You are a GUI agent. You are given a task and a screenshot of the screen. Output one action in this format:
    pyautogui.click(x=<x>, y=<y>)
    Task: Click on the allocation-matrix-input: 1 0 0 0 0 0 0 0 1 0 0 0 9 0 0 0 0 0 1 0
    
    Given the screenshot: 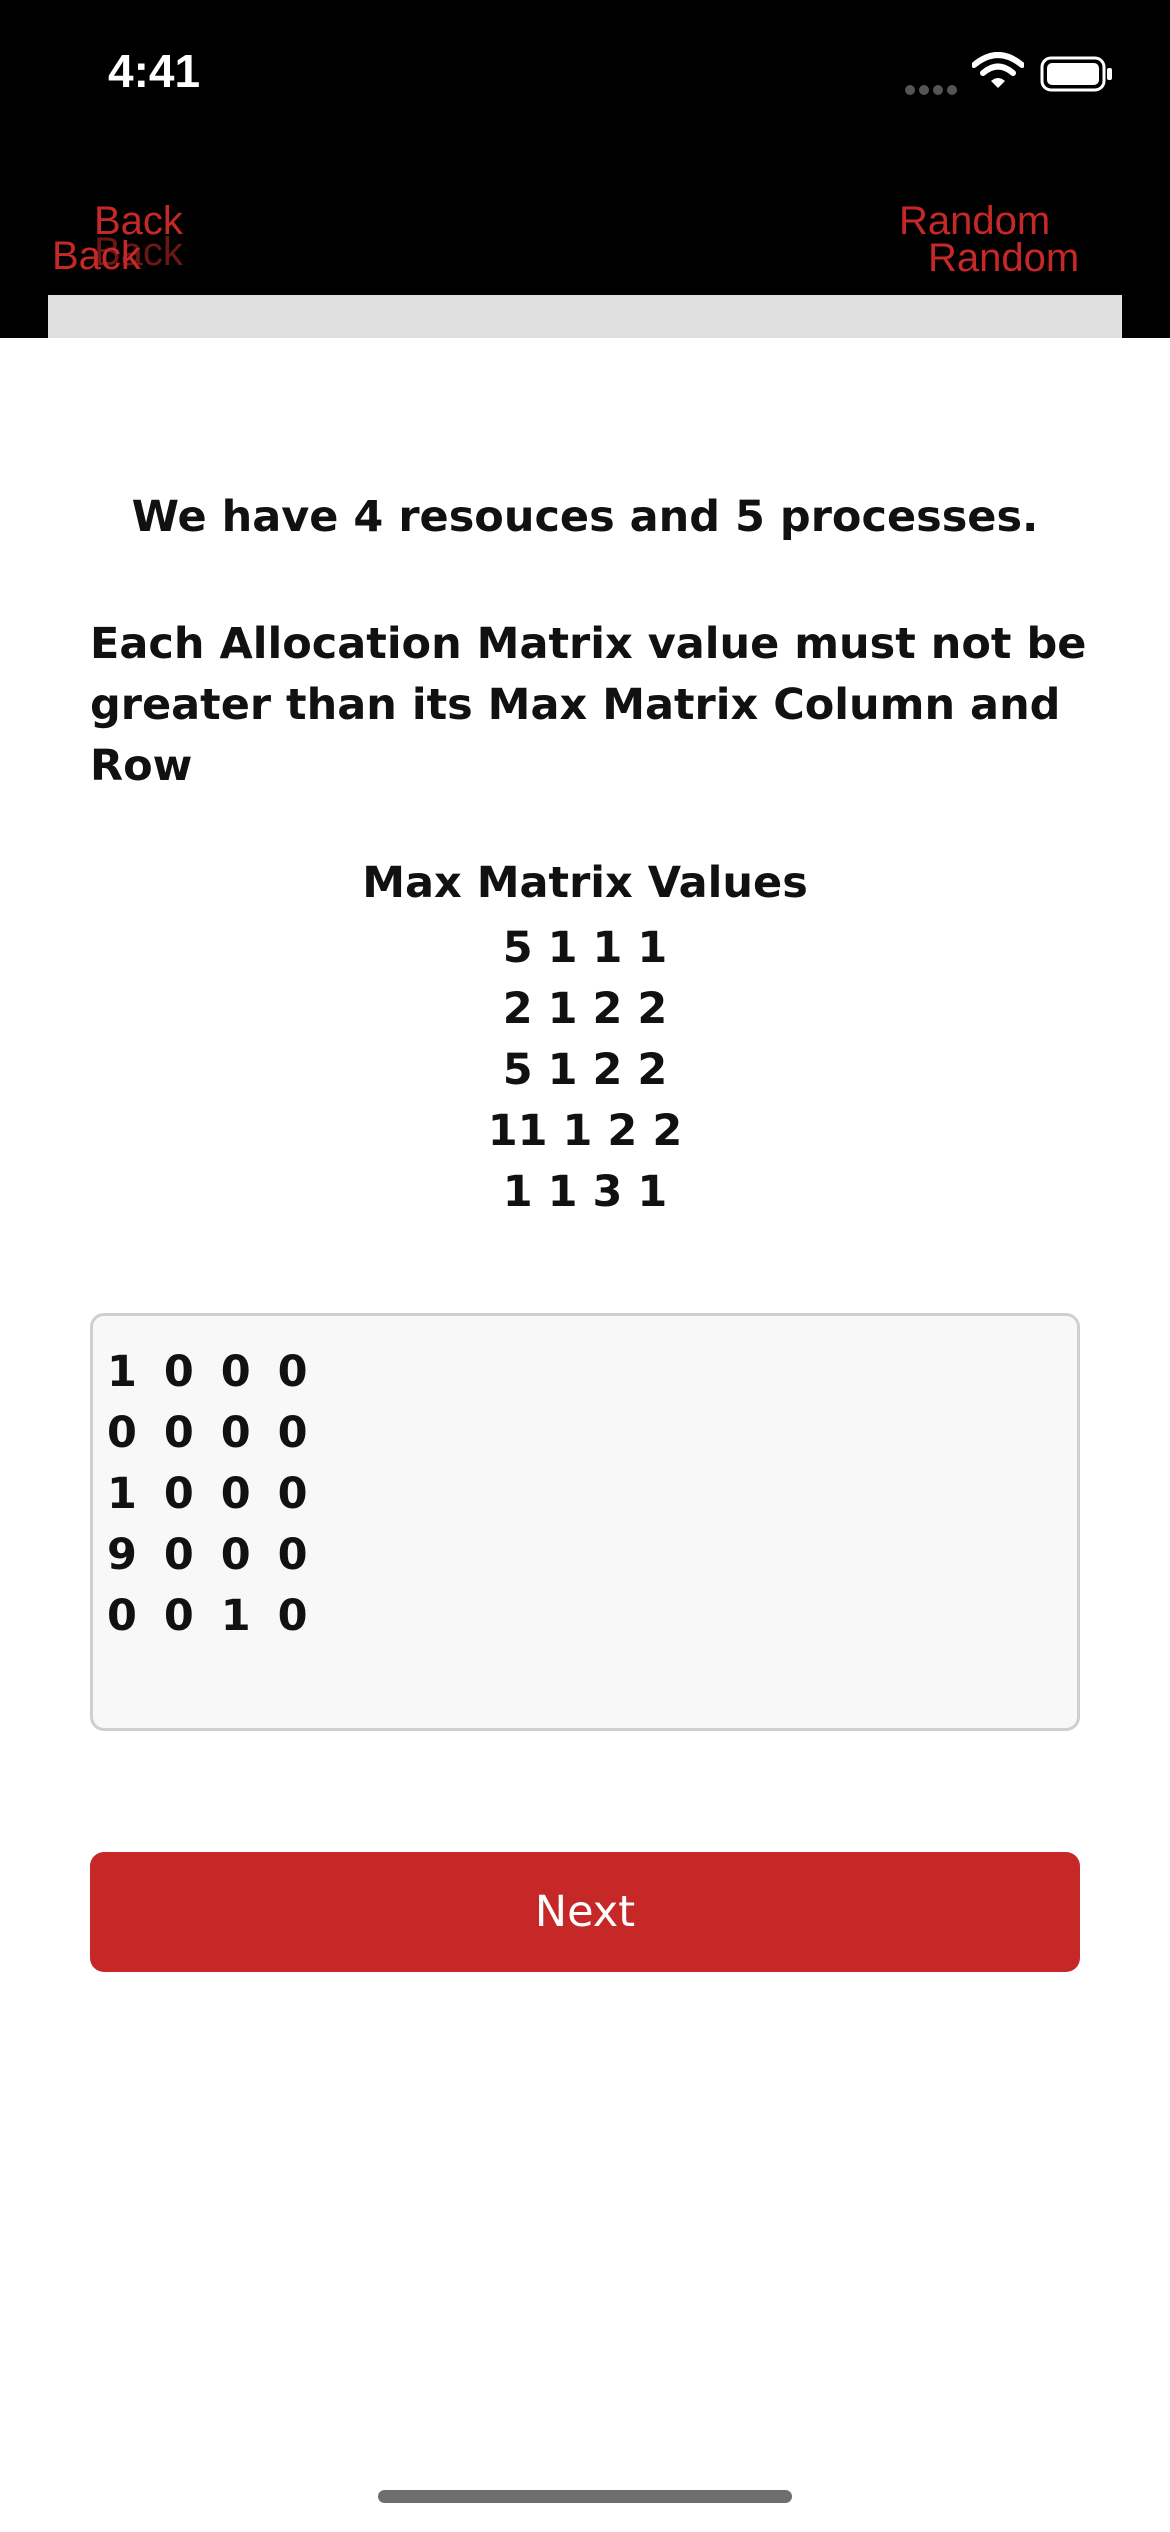 What is the action you would take?
    pyautogui.click(x=585, y=1522)
    